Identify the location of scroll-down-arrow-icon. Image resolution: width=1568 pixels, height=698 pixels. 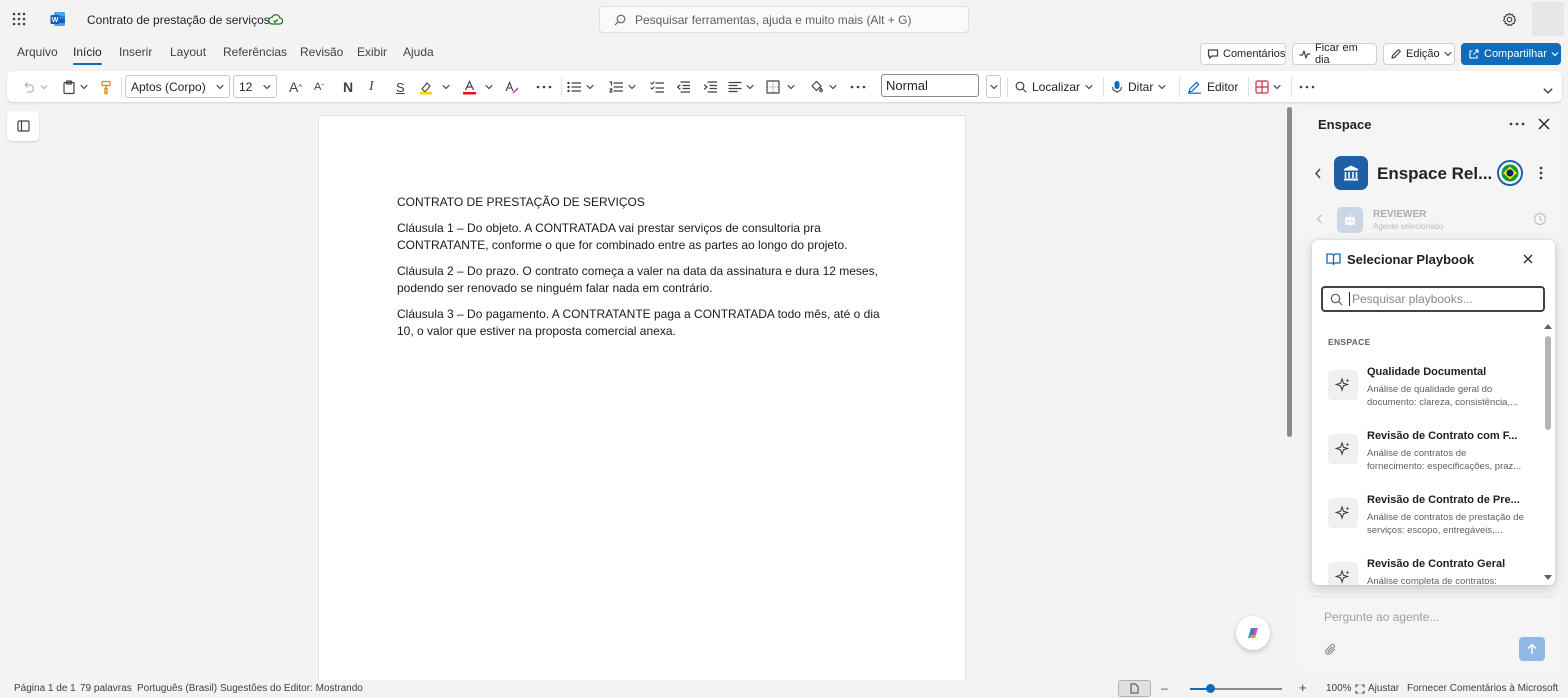
(1548, 578).